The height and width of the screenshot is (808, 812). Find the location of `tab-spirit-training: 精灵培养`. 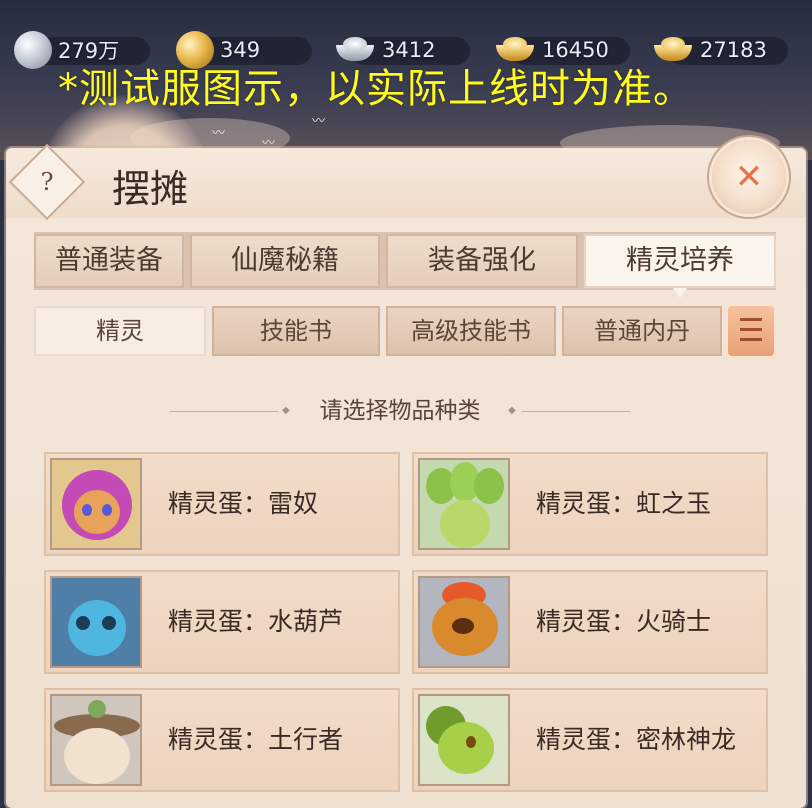

tab-spirit-training: 精灵培养 is located at coordinates (680, 266).